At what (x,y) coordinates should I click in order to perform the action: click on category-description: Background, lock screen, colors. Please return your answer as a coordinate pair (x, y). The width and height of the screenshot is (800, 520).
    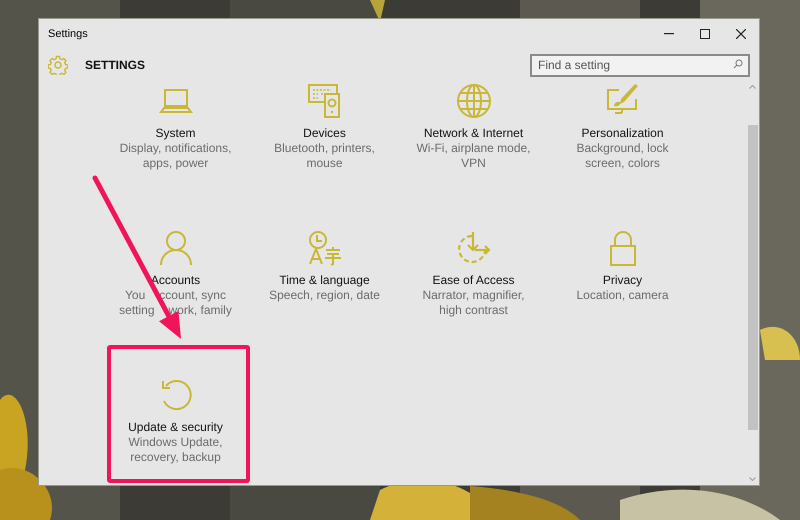
    Looking at the image, I should click on (622, 156).